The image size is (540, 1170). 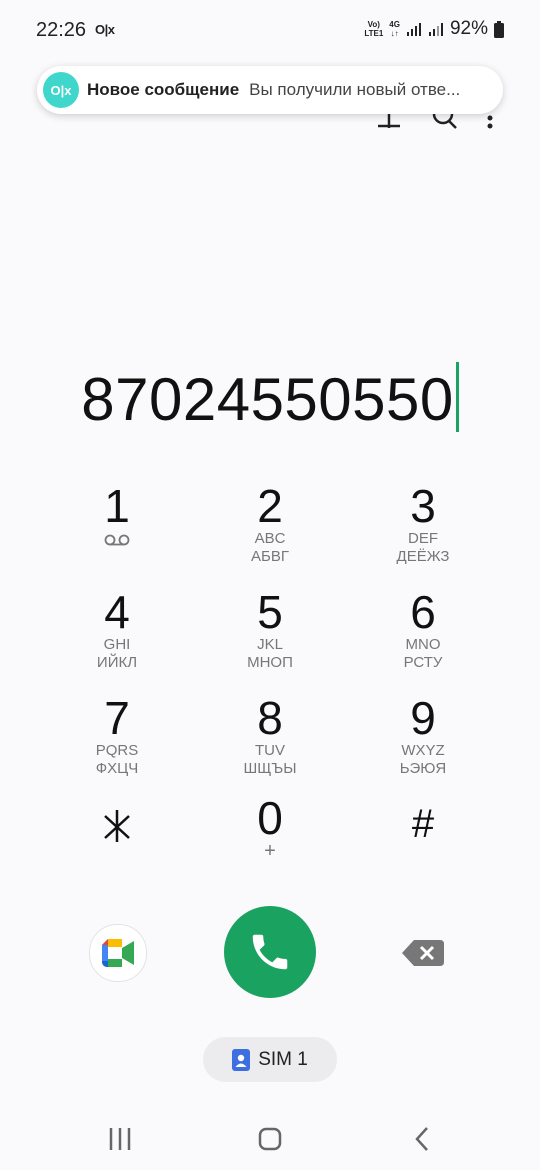 I want to click on key-digit: 0, so click(x=270, y=818).